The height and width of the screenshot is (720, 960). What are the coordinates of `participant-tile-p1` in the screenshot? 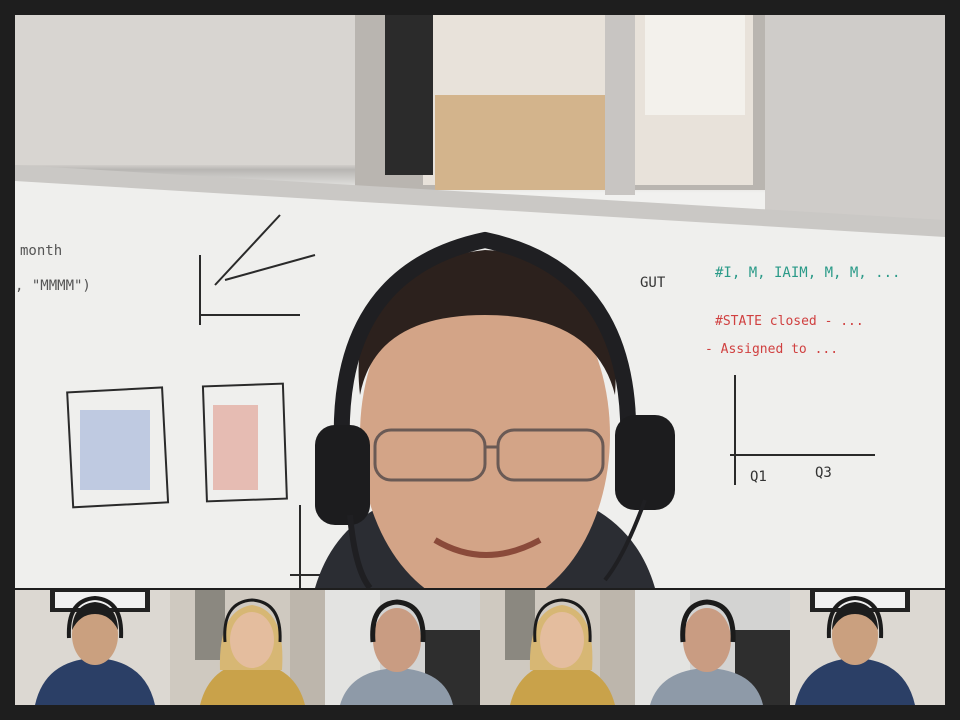 It's located at (92, 647).